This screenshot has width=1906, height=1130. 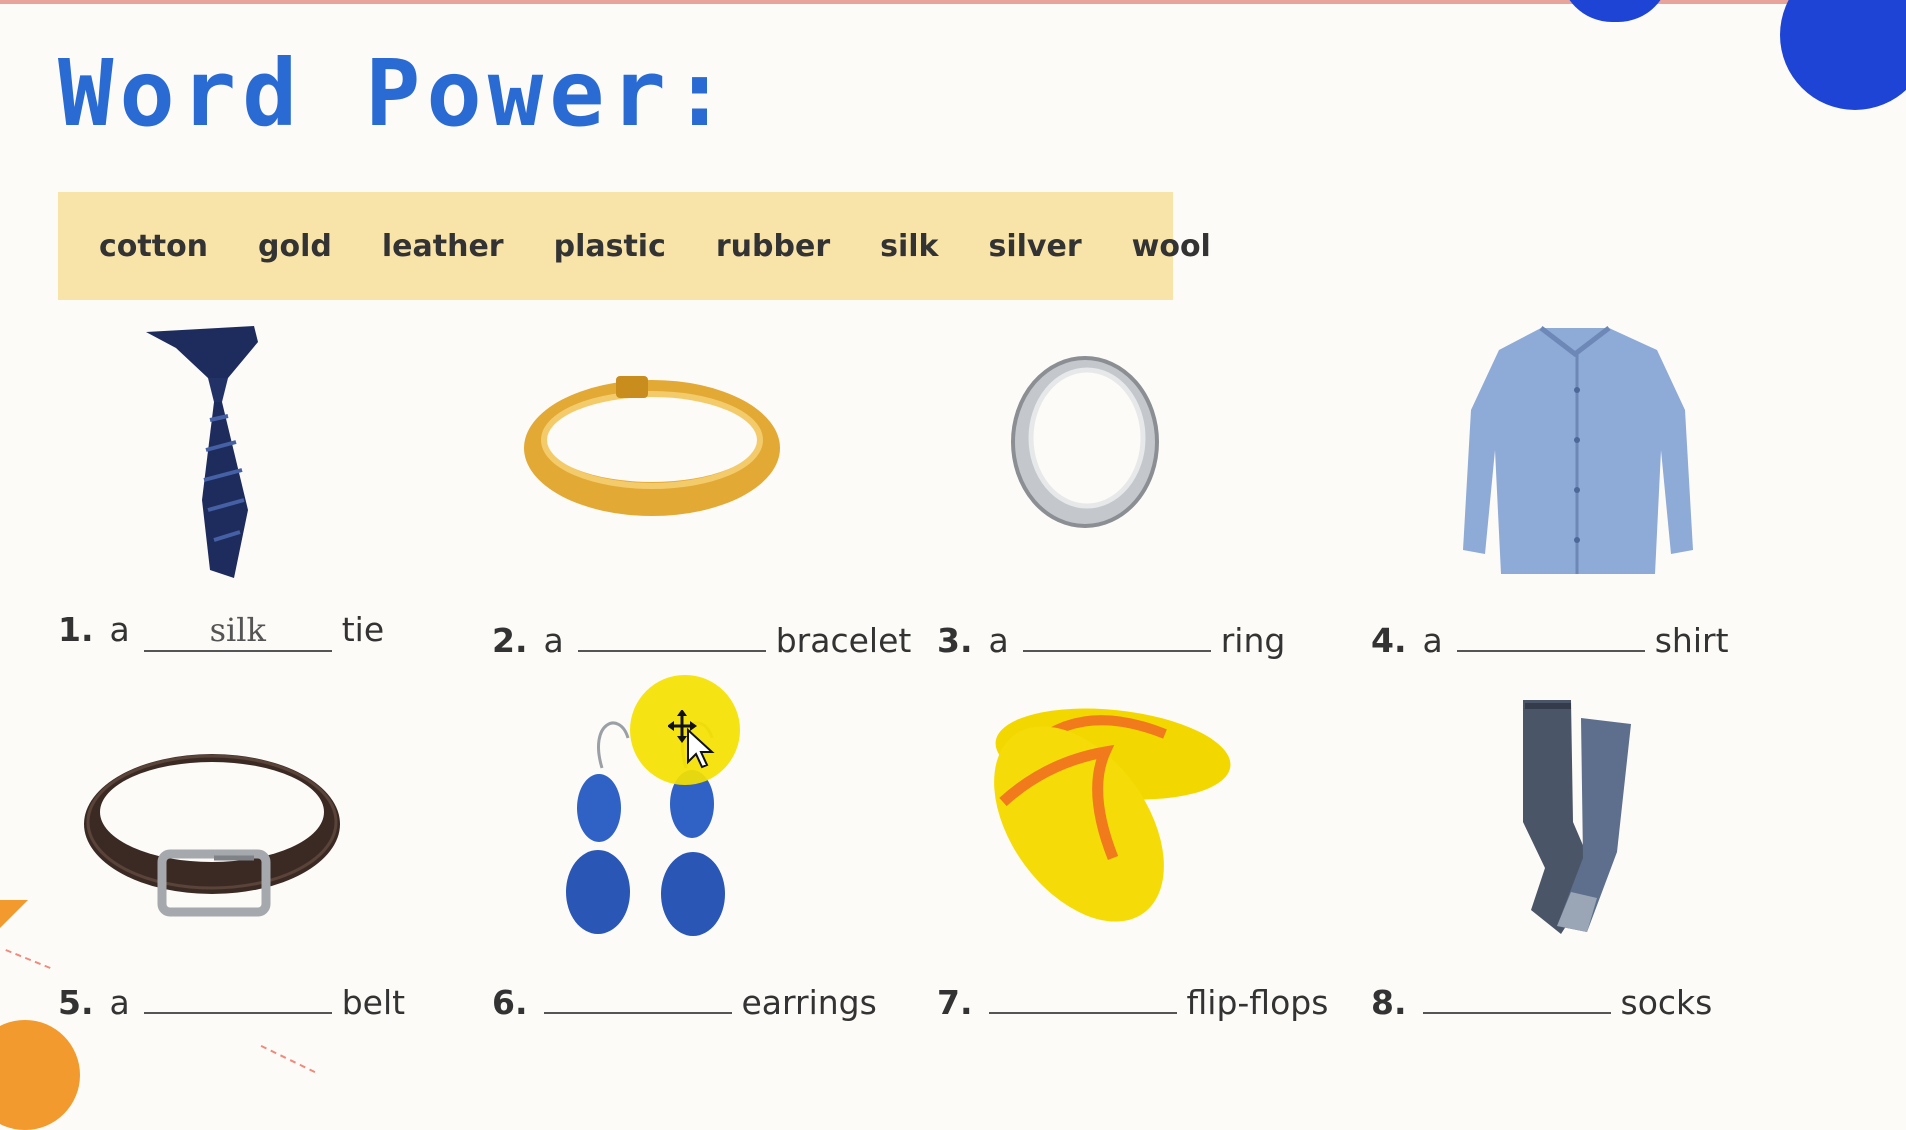 What do you see at coordinates (843, 640) in the screenshot?
I see `item-noun: bracelet` at bounding box center [843, 640].